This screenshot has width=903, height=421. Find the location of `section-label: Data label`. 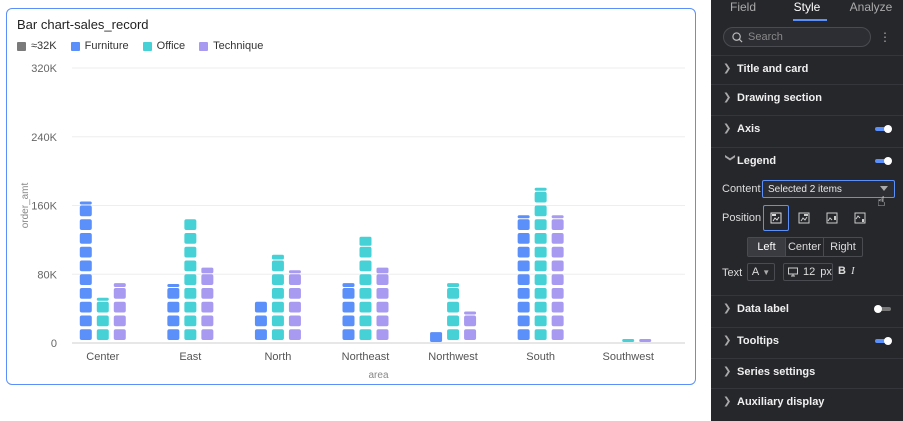

section-label: Data label is located at coordinates (763, 308).